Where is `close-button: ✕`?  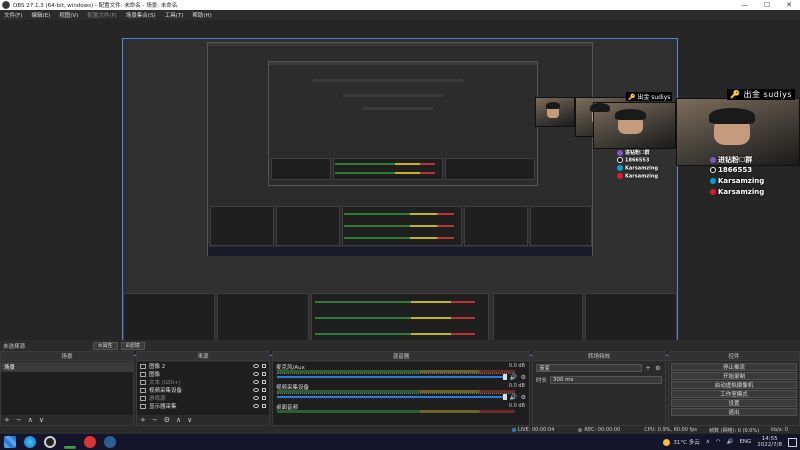
close-button: ✕ is located at coordinates (789, 5).